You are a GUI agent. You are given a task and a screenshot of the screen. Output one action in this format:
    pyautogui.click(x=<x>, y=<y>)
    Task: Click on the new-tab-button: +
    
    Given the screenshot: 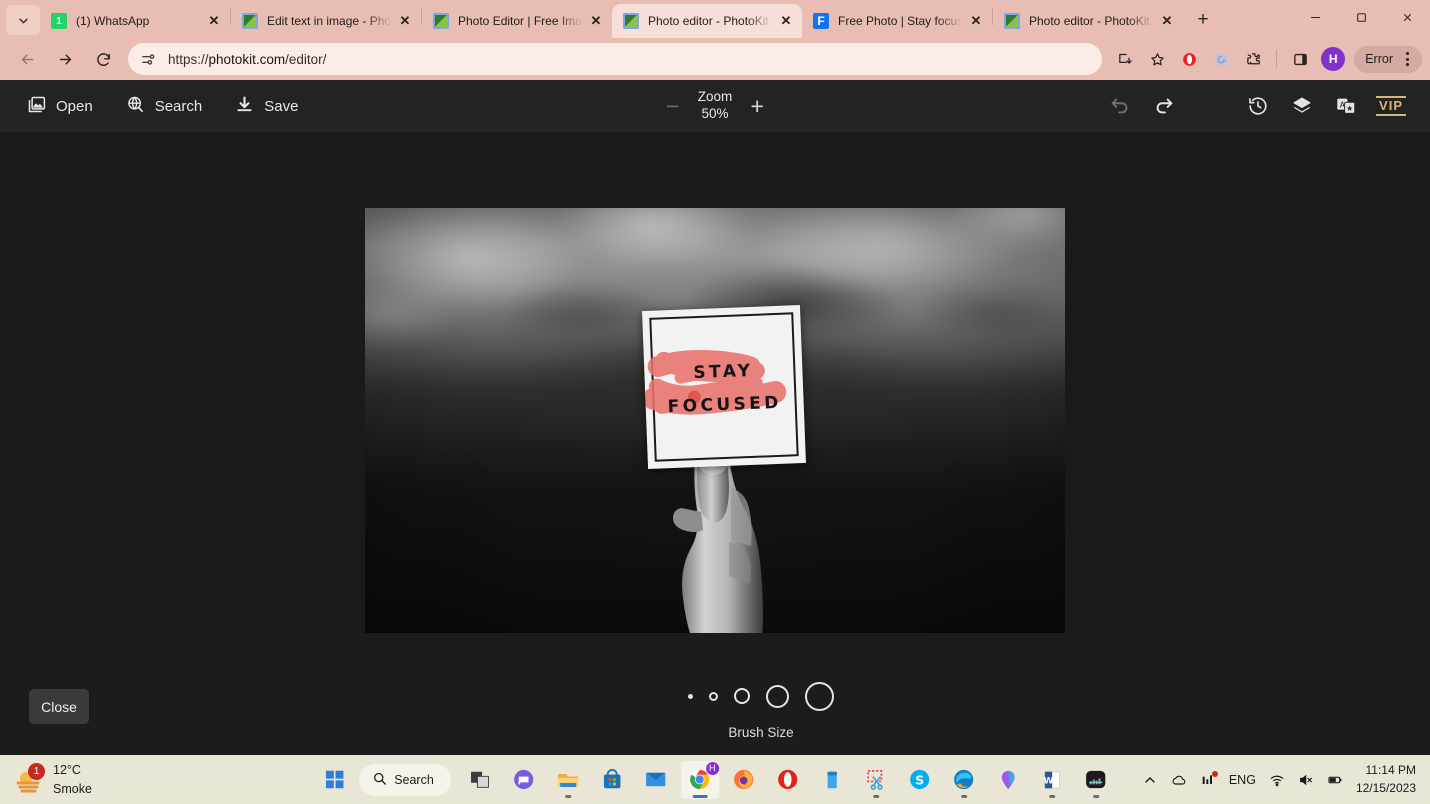 What is the action you would take?
    pyautogui.click(x=1203, y=20)
    